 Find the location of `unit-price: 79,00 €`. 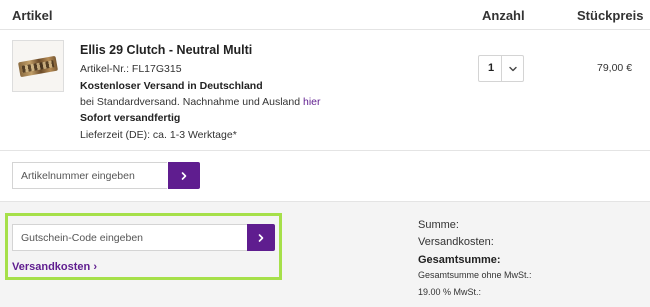

unit-price: 79,00 € is located at coordinates (615, 68).